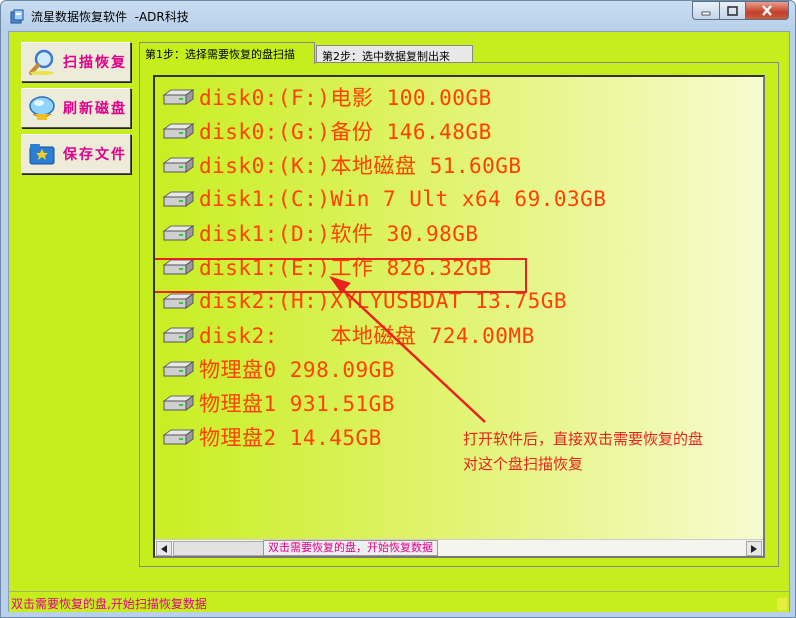 The width and height of the screenshot is (796, 618). I want to click on title-bar: 流星数据恢复软件 -ADR科技, so click(398, 16).